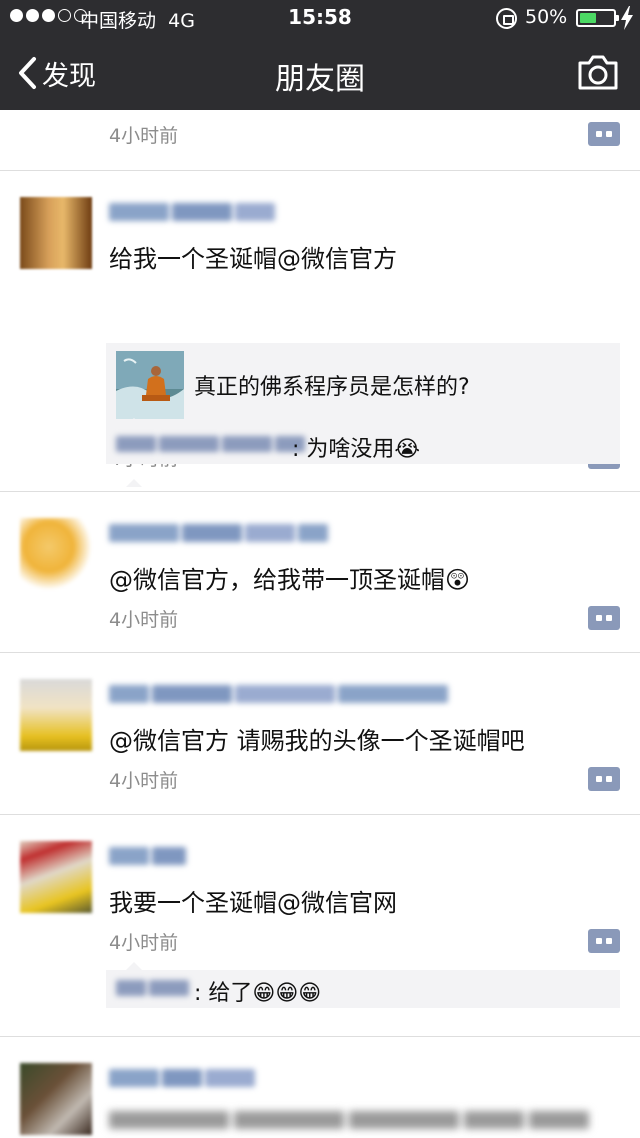 The image size is (640, 1138). I want to click on post-text-body: @微信官方，给我带一顶圣诞帽, so click(277, 580).